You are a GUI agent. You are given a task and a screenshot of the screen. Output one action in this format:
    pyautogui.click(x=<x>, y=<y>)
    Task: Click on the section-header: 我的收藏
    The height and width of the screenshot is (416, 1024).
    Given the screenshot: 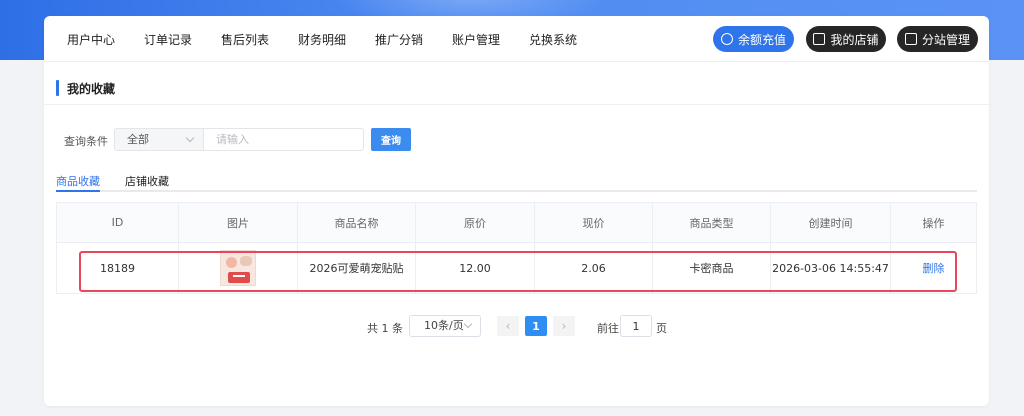 What is the action you would take?
    pyautogui.click(x=85, y=88)
    